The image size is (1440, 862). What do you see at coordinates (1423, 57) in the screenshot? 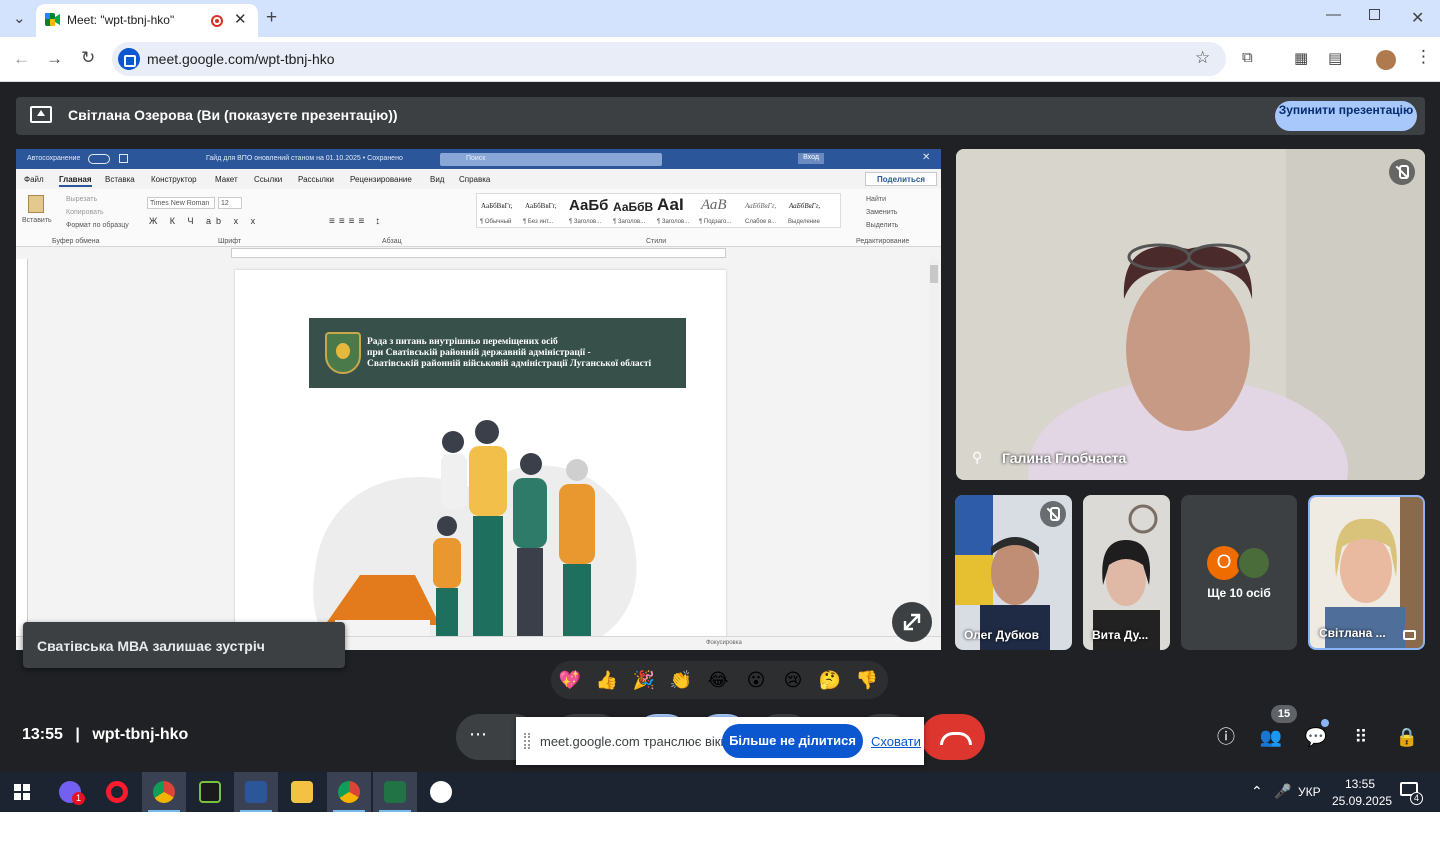
I see `menu-icon: ⋮` at bounding box center [1423, 57].